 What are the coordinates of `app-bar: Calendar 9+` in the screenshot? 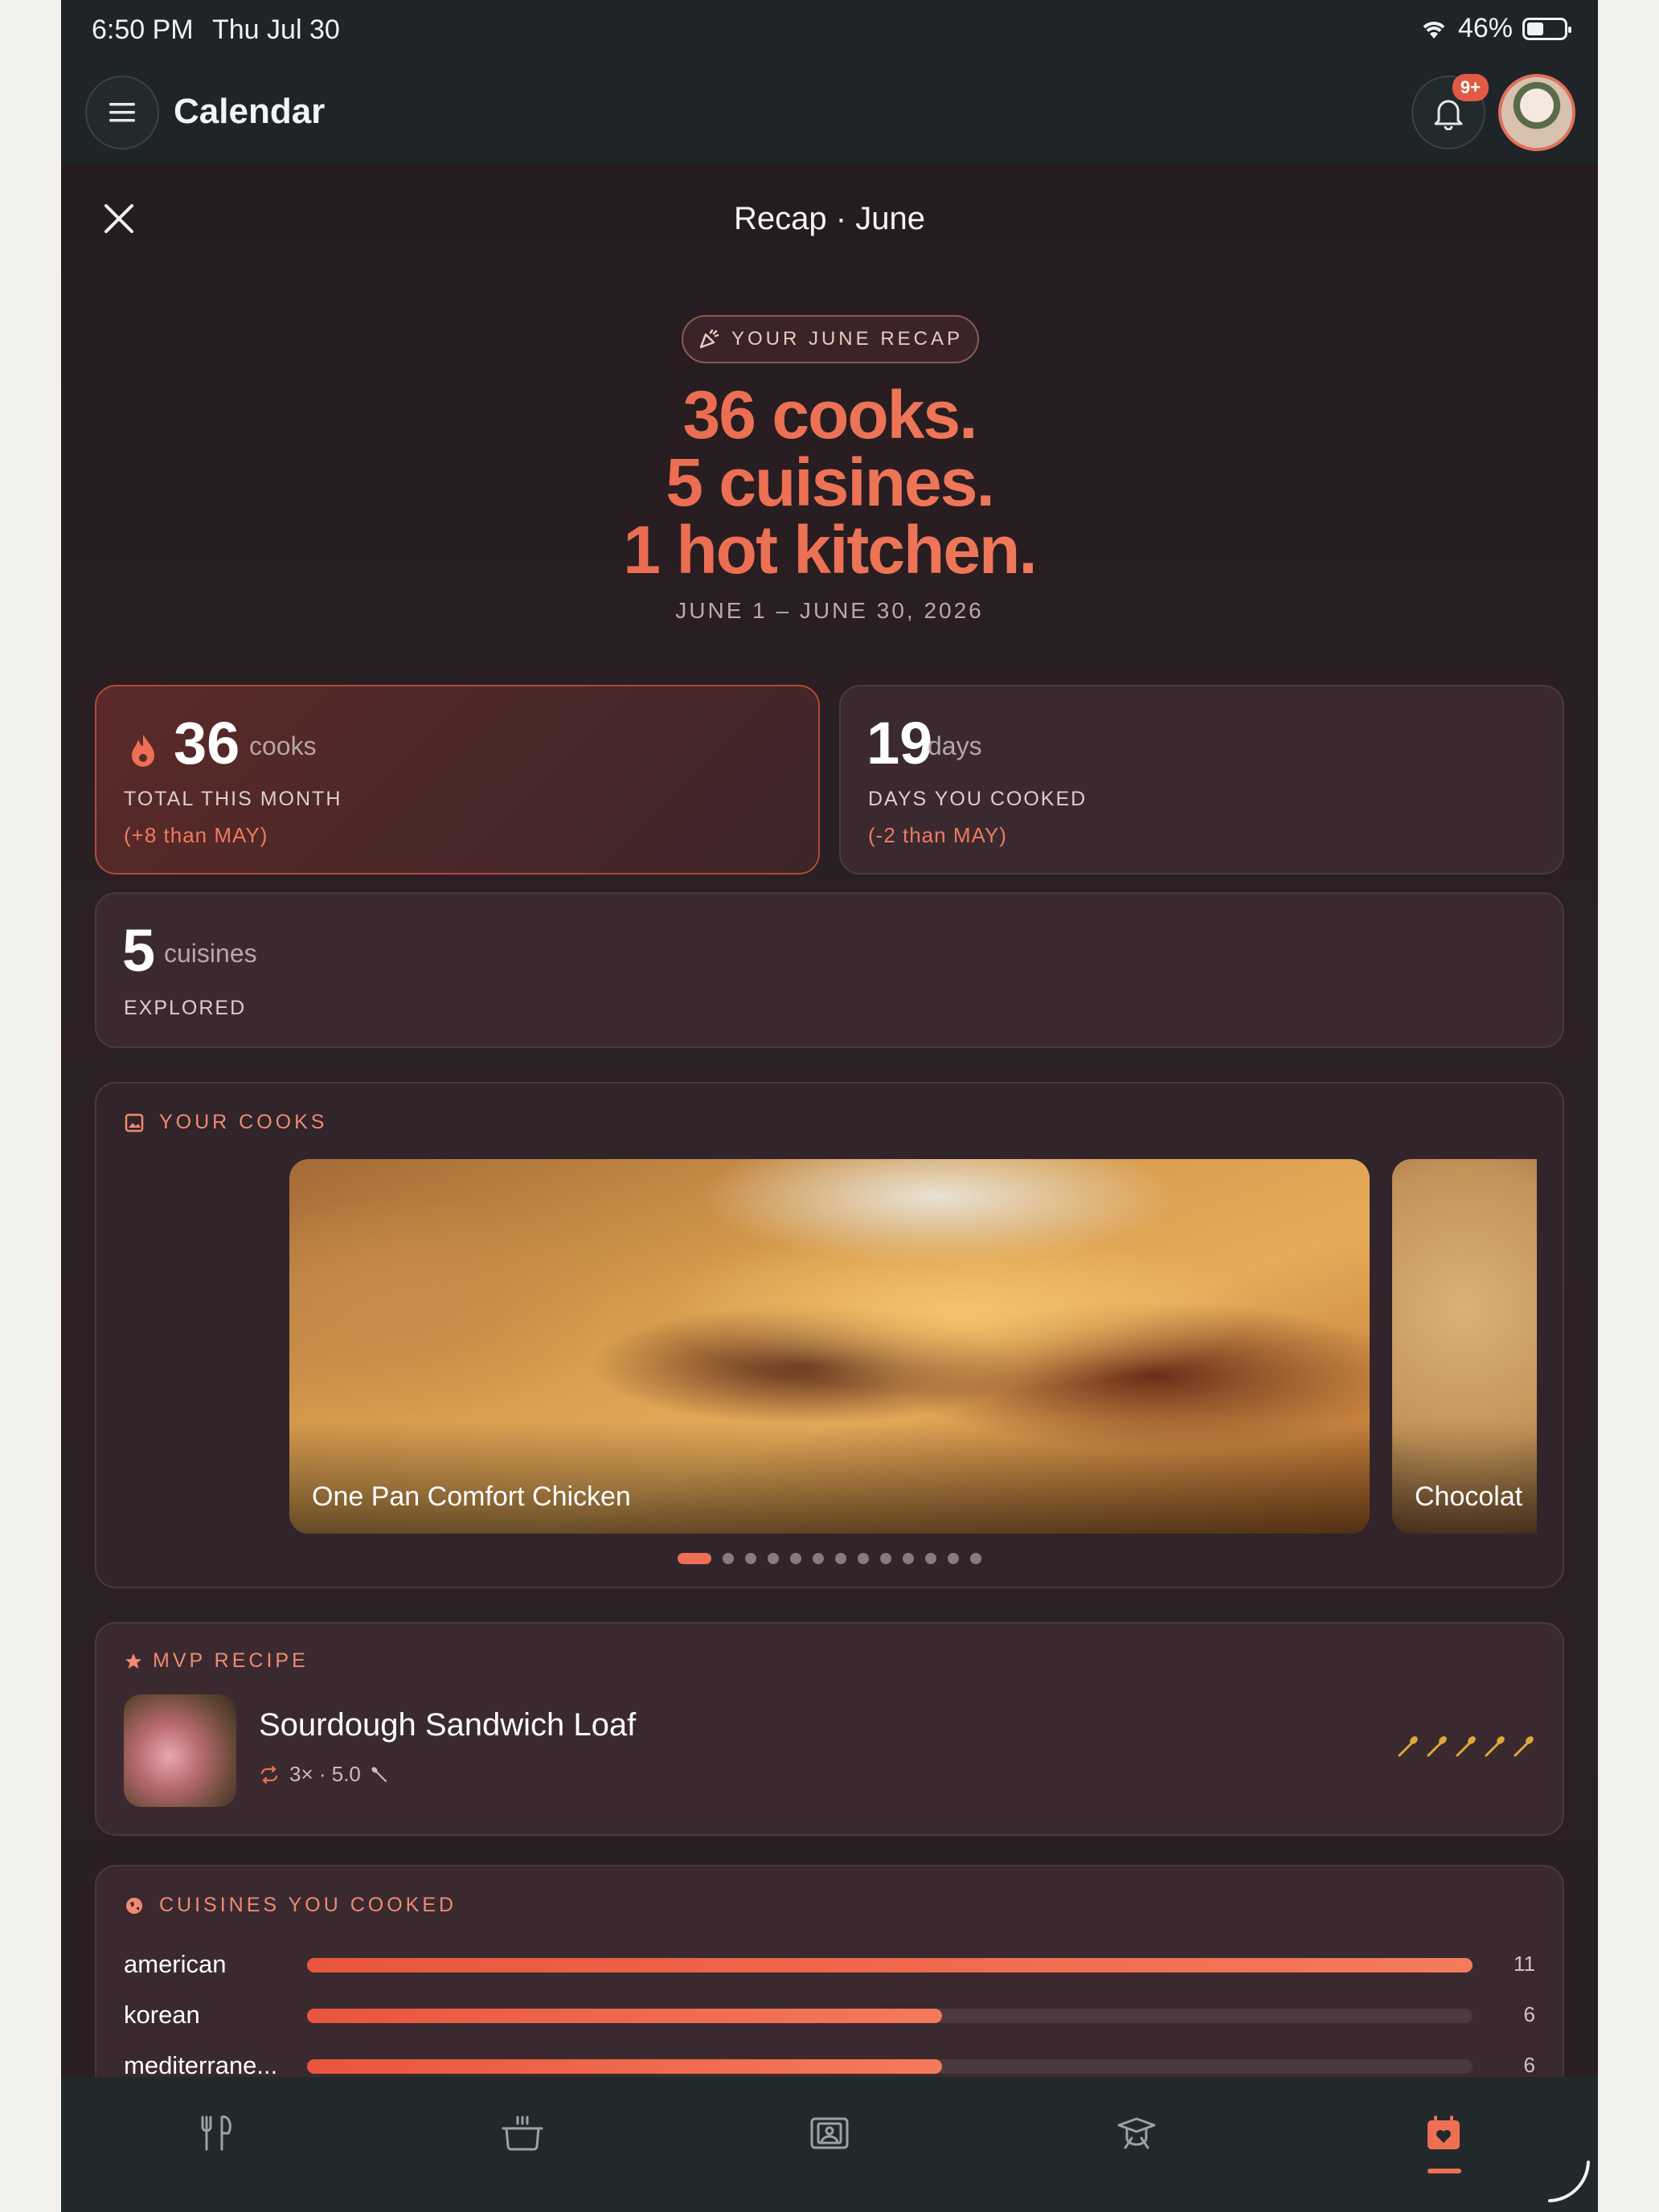 It's located at (829, 111).